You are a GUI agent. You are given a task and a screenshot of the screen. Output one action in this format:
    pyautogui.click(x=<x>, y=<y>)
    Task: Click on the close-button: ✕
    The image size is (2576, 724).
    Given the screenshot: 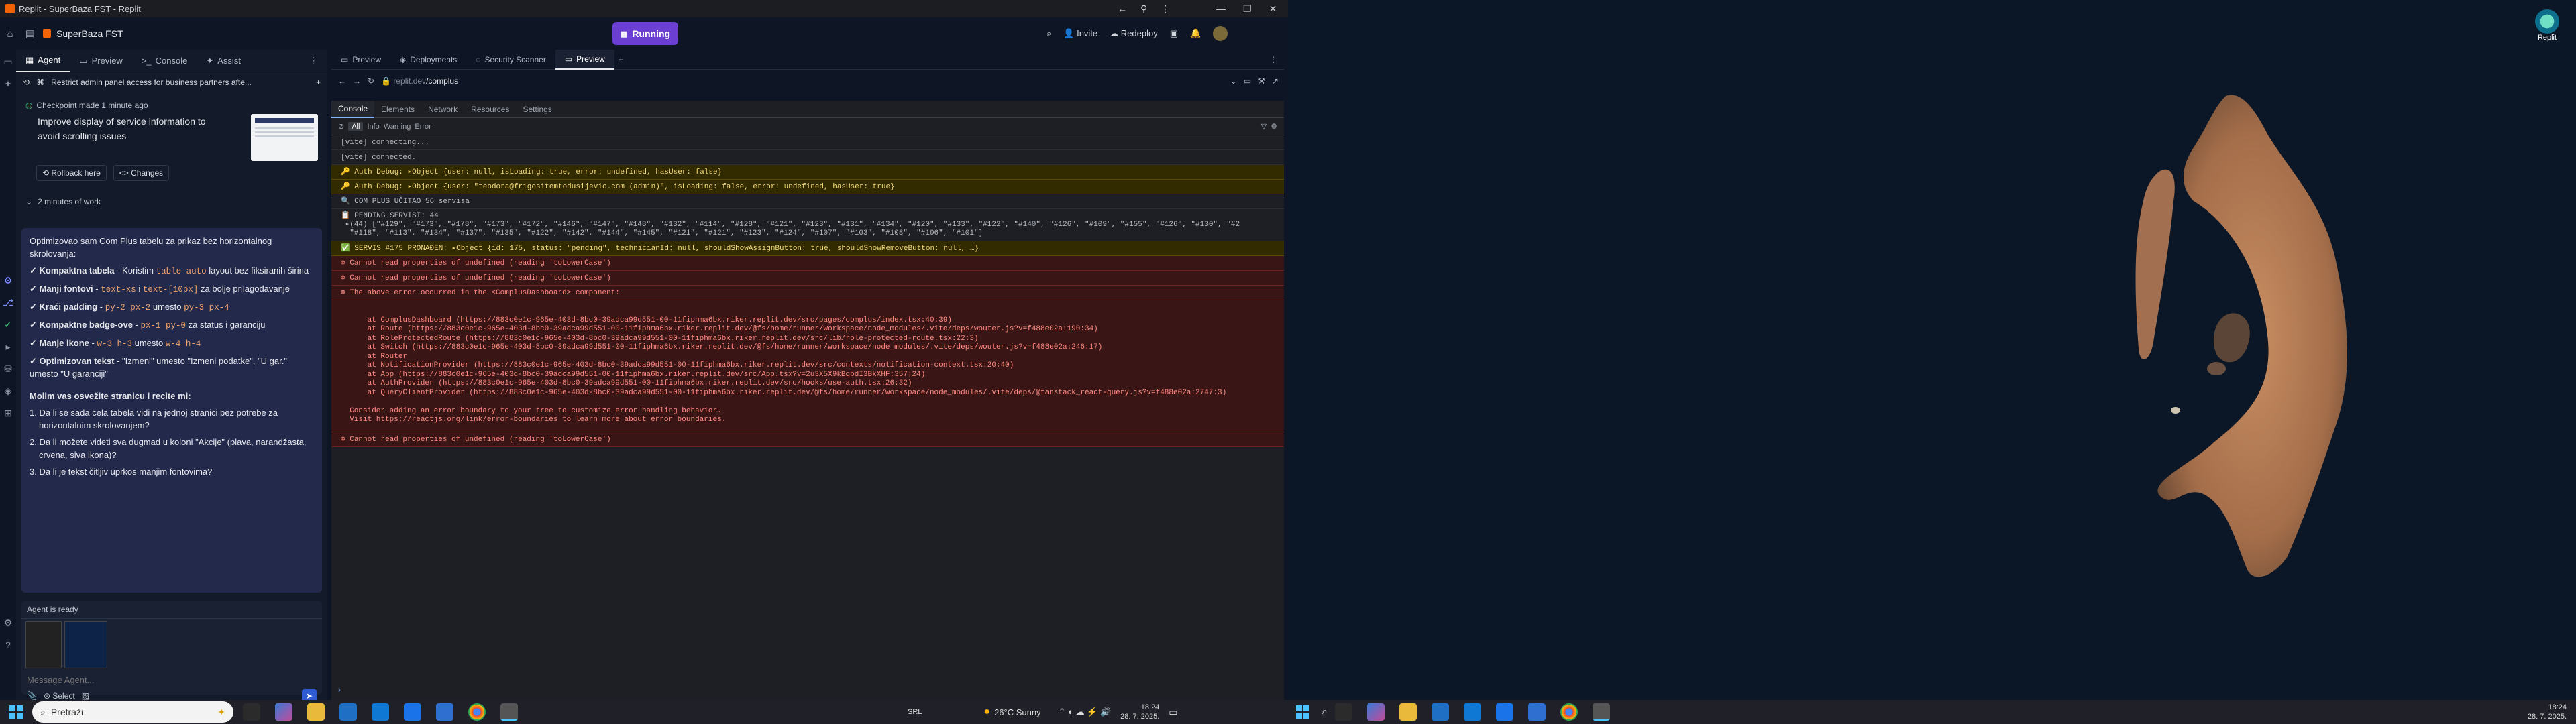 What is the action you would take?
    pyautogui.click(x=1273, y=9)
    